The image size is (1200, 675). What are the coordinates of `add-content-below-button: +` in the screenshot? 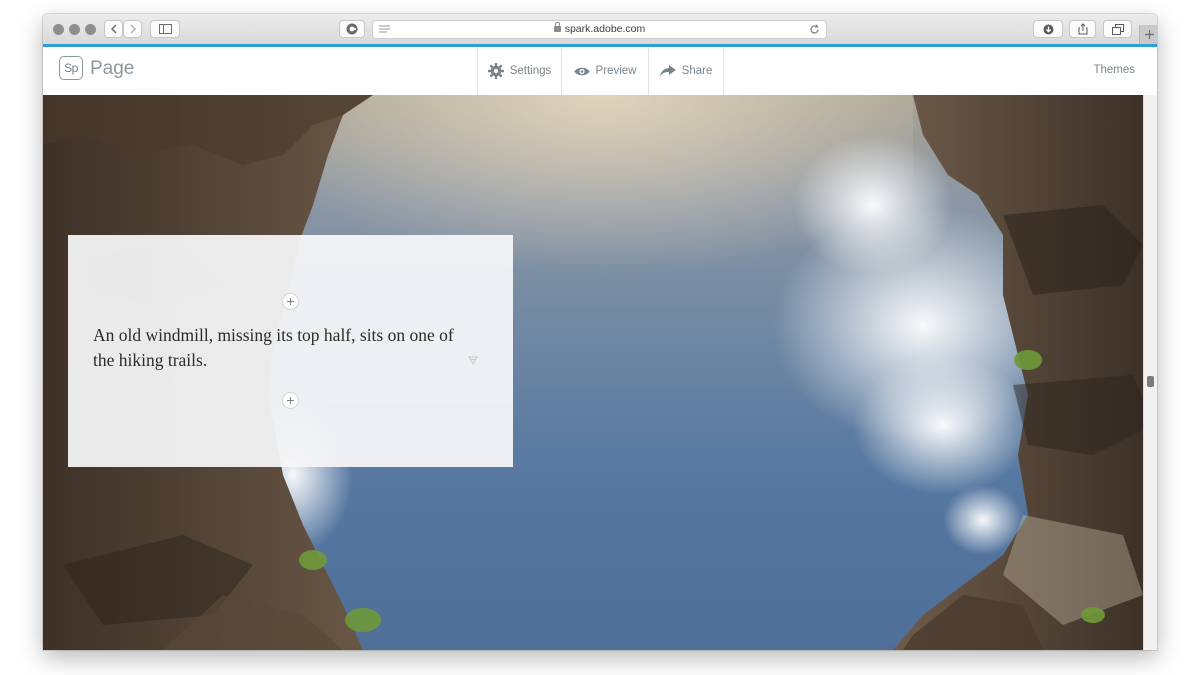 It's located at (290, 400).